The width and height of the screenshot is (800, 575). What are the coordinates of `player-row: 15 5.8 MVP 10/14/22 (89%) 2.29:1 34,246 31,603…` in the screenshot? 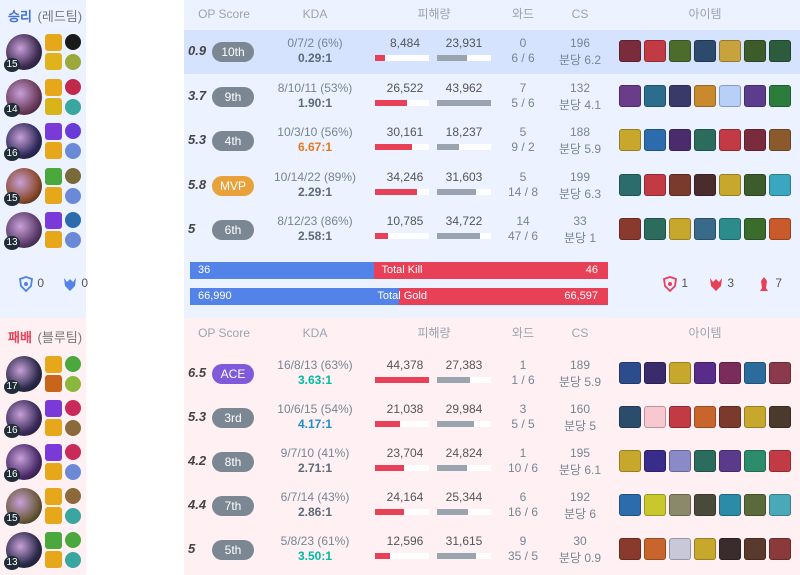 It's located at (400, 185).